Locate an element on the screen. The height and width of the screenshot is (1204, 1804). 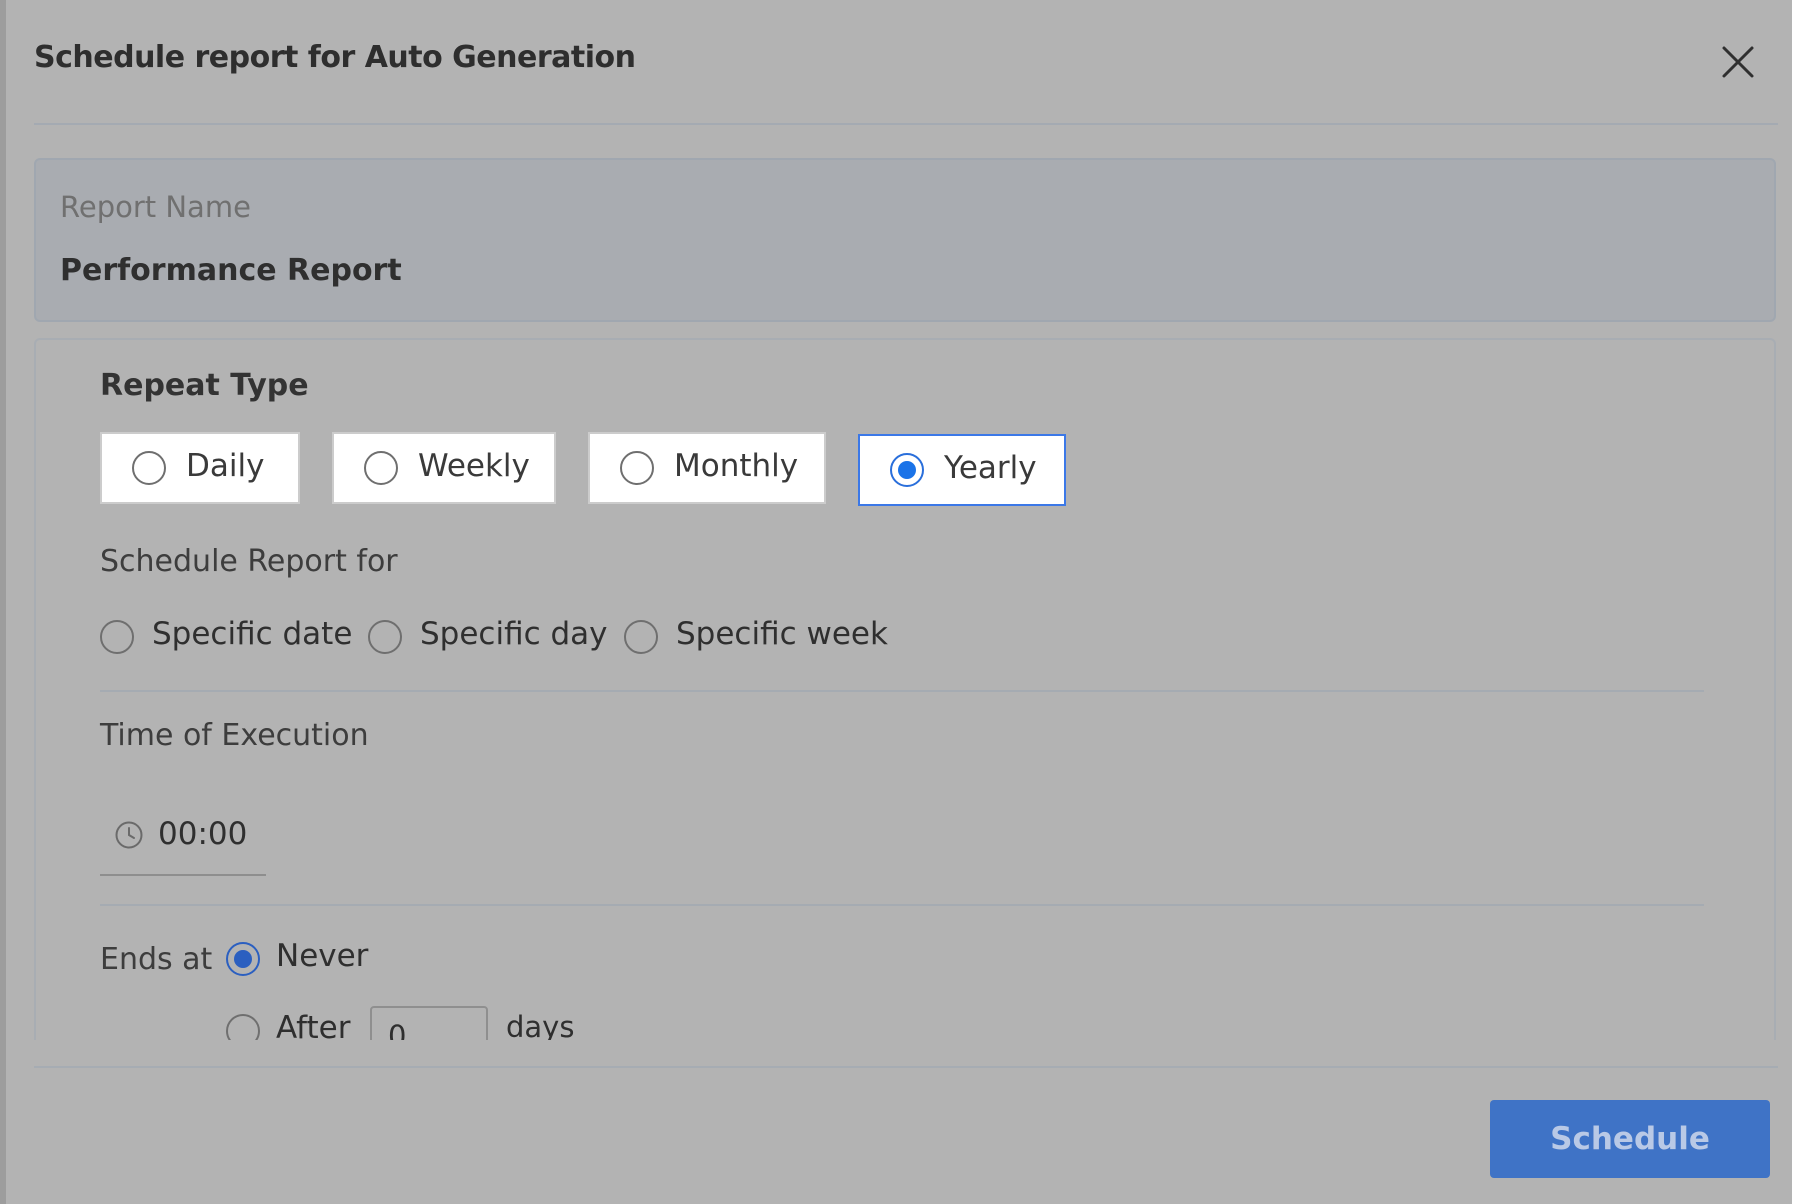
repeat-type-heading: Repeat Type is located at coordinates (204, 385).